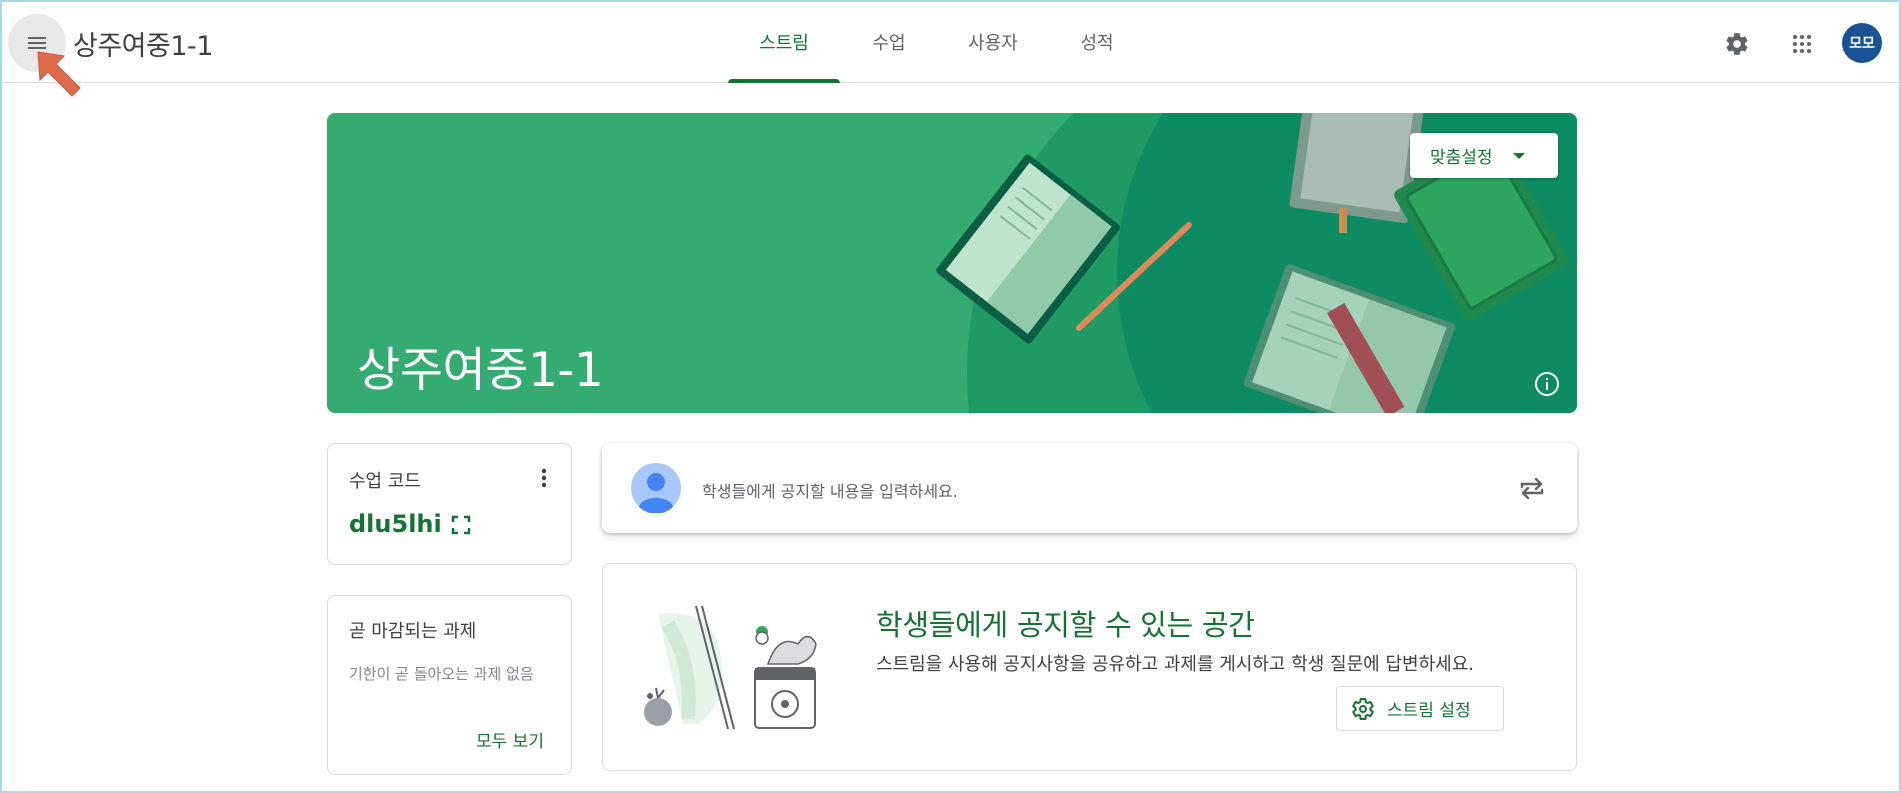 The height and width of the screenshot is (793, 1901). Describe the element at coordinates (461, 525) in the screenshot. I see `fullscreen-icon` at that location.